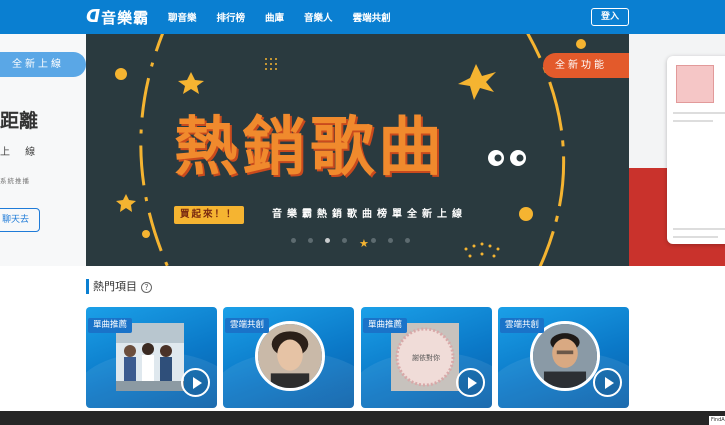 This screenshot has height=425, width=725. Describe the element at coordinates (362, 418) in the screenshot. I see `footer-bar` at that location.